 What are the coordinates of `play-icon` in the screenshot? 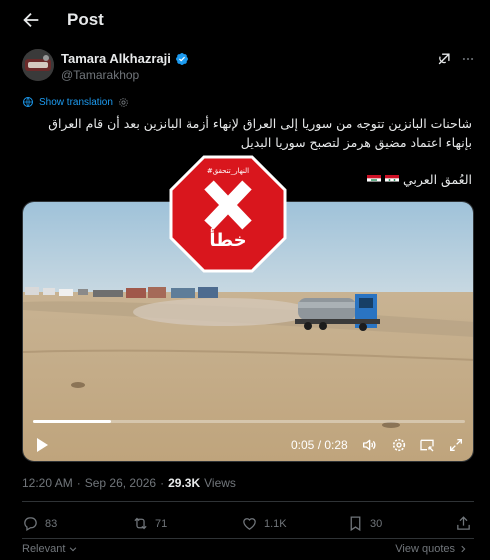 It's located at (42, 445).